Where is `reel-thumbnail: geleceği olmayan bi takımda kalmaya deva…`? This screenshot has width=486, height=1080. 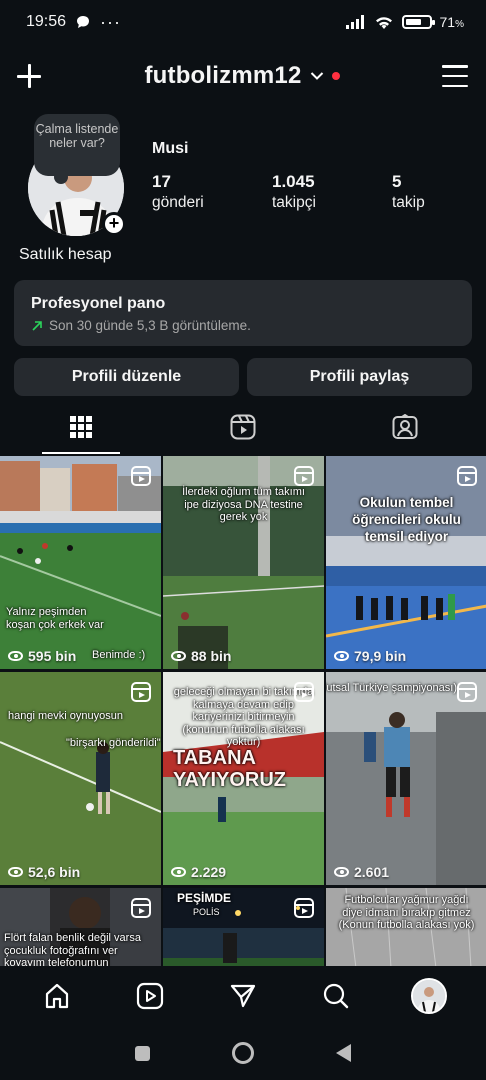 reel-thumbnail: geleceği olmayan bi takımda kalmaya deva… is located at coordinates (243, 778).